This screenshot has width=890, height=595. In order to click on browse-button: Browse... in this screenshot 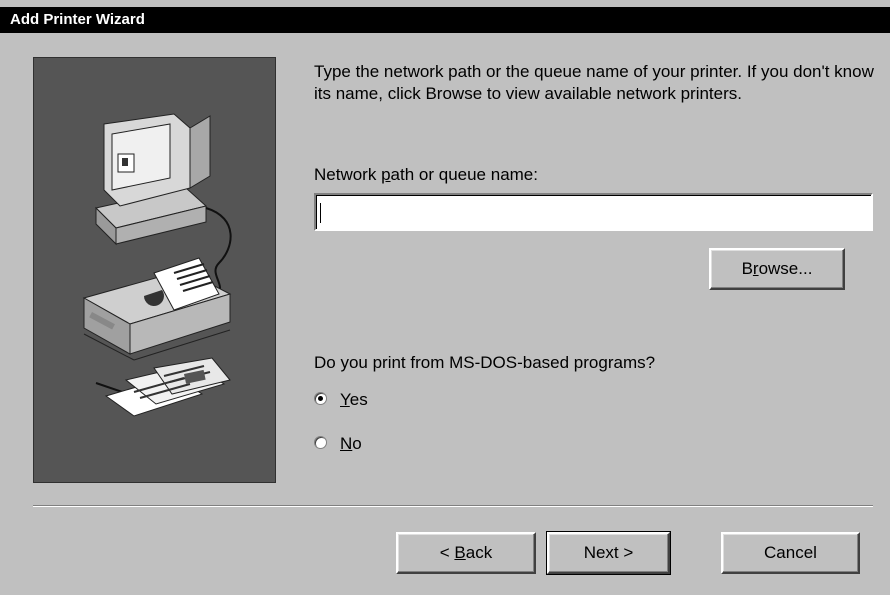, I will do `click(777, 269)`.